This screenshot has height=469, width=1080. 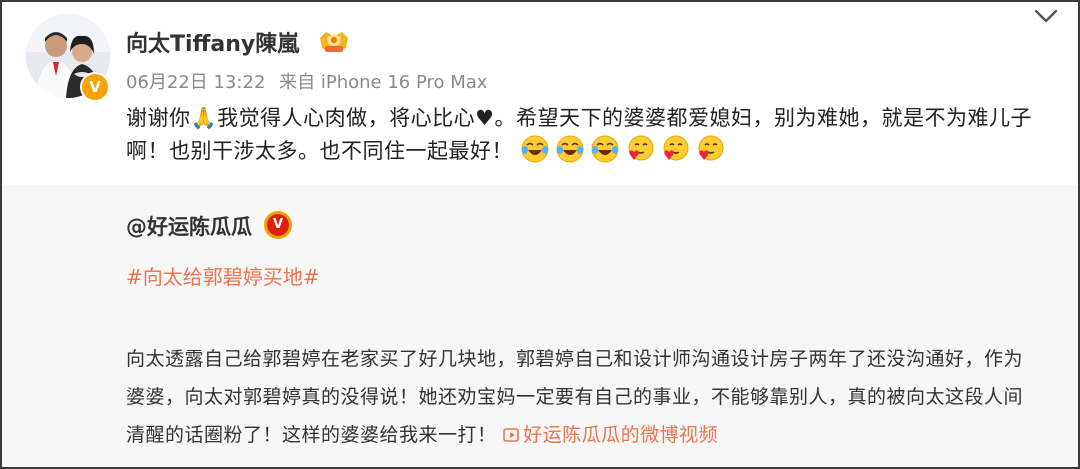 I want to click on verified-badge-letter: V, so click(x=278, y=225).